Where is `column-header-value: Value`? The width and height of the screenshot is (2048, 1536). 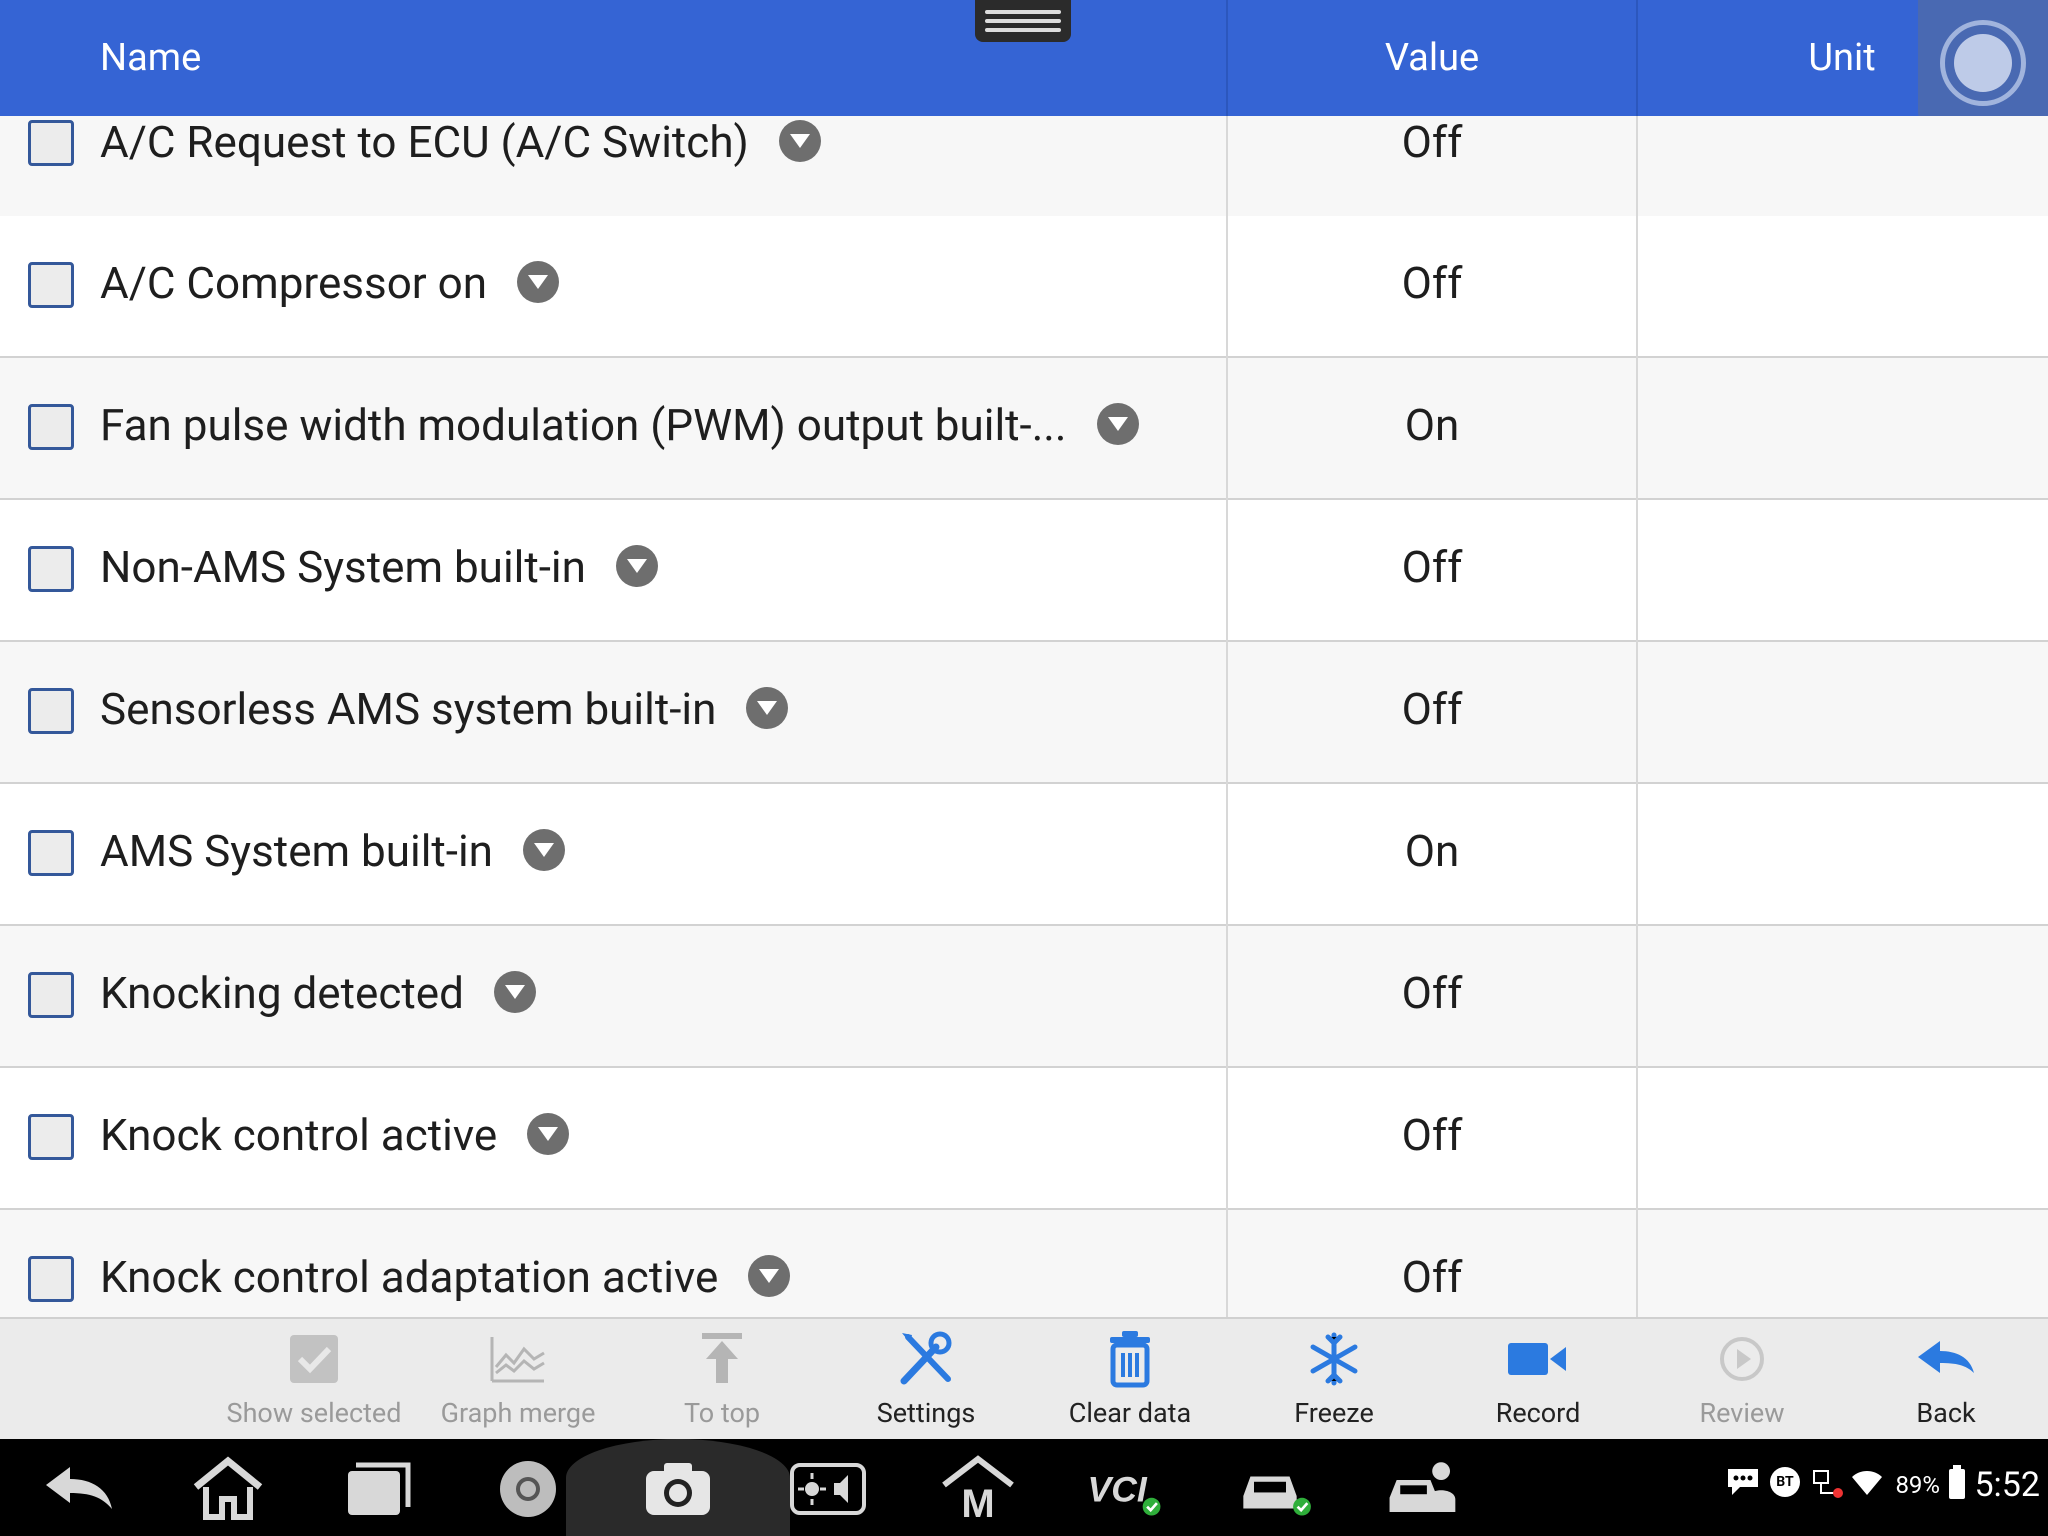
column-header-value: Value is located at coordinates (1432, 58).